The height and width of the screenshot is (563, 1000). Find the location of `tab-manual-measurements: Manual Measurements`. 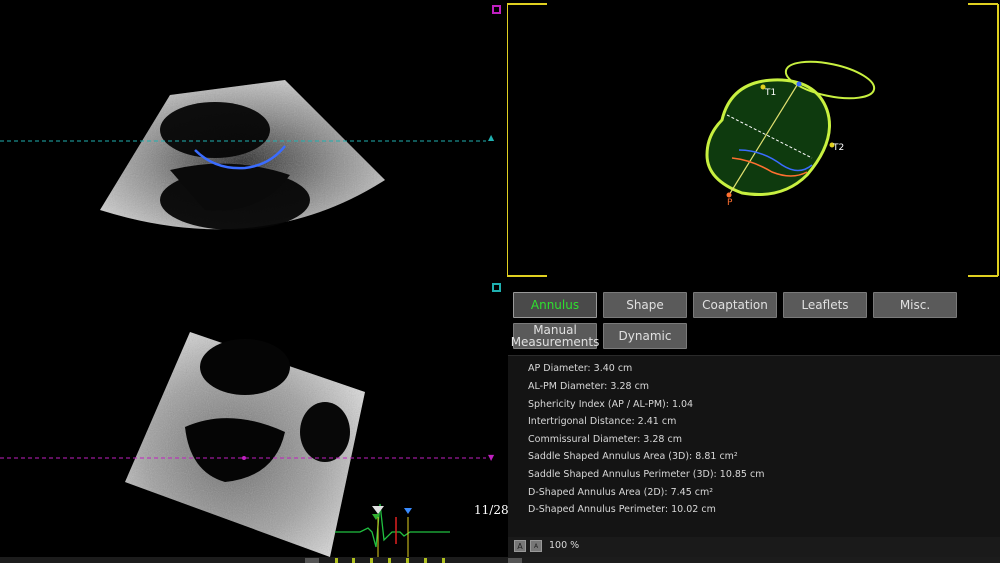

tab-manual-measurements: Manual Measurements is located at coordinates (555, 336).